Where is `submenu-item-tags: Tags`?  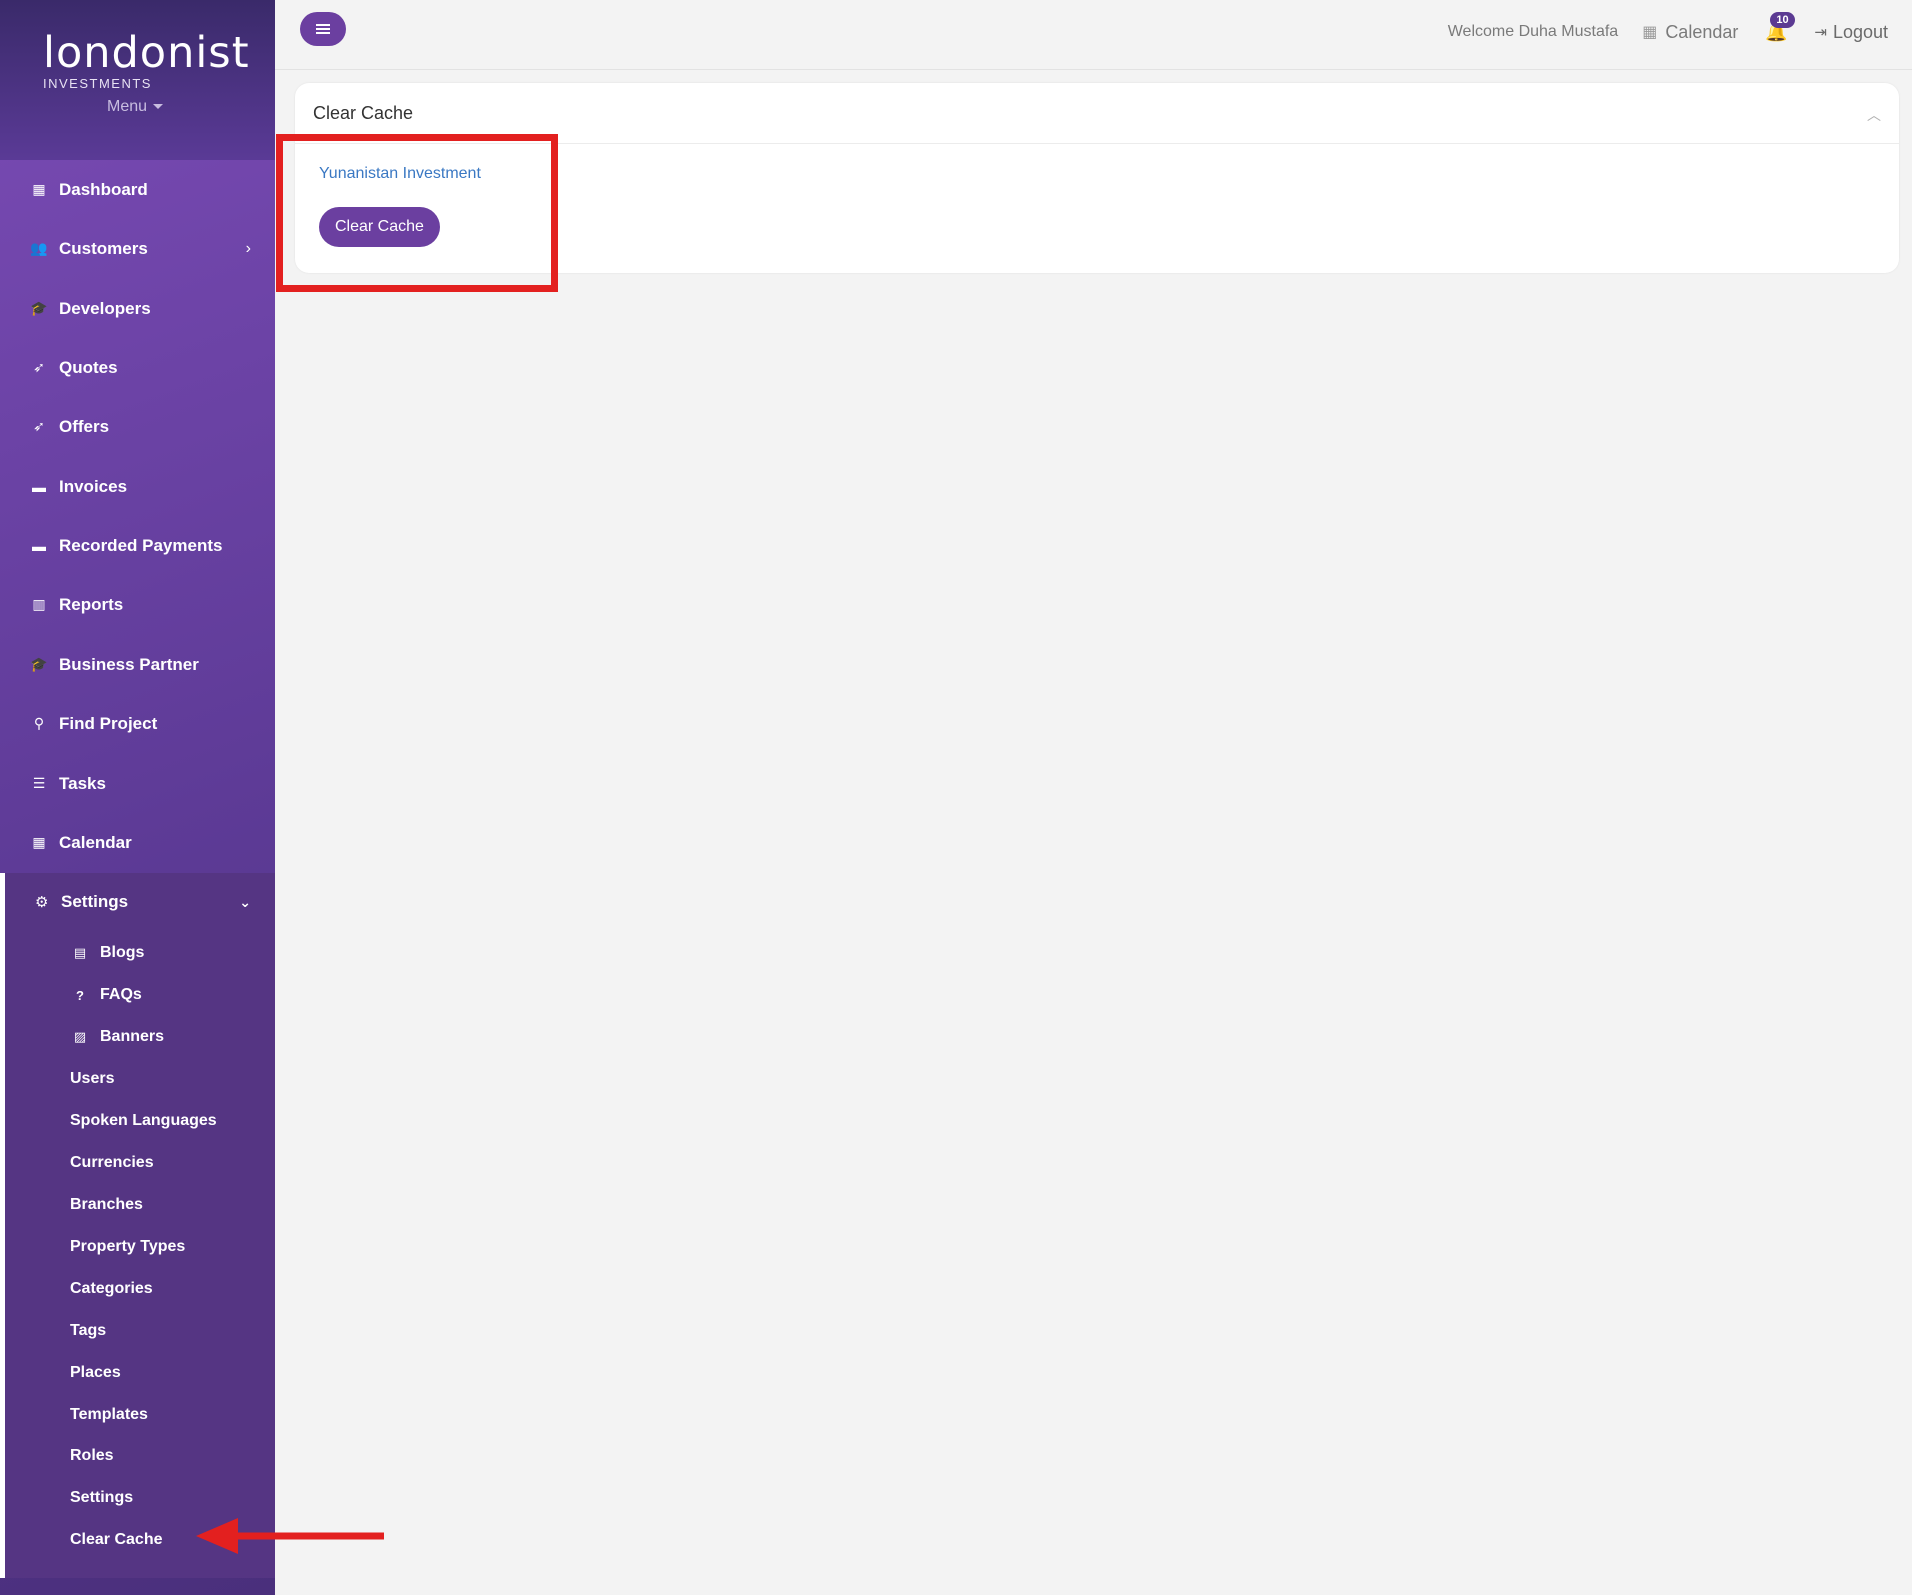 submenu-item-tags: Tags is located at coordinates (88, 1331).